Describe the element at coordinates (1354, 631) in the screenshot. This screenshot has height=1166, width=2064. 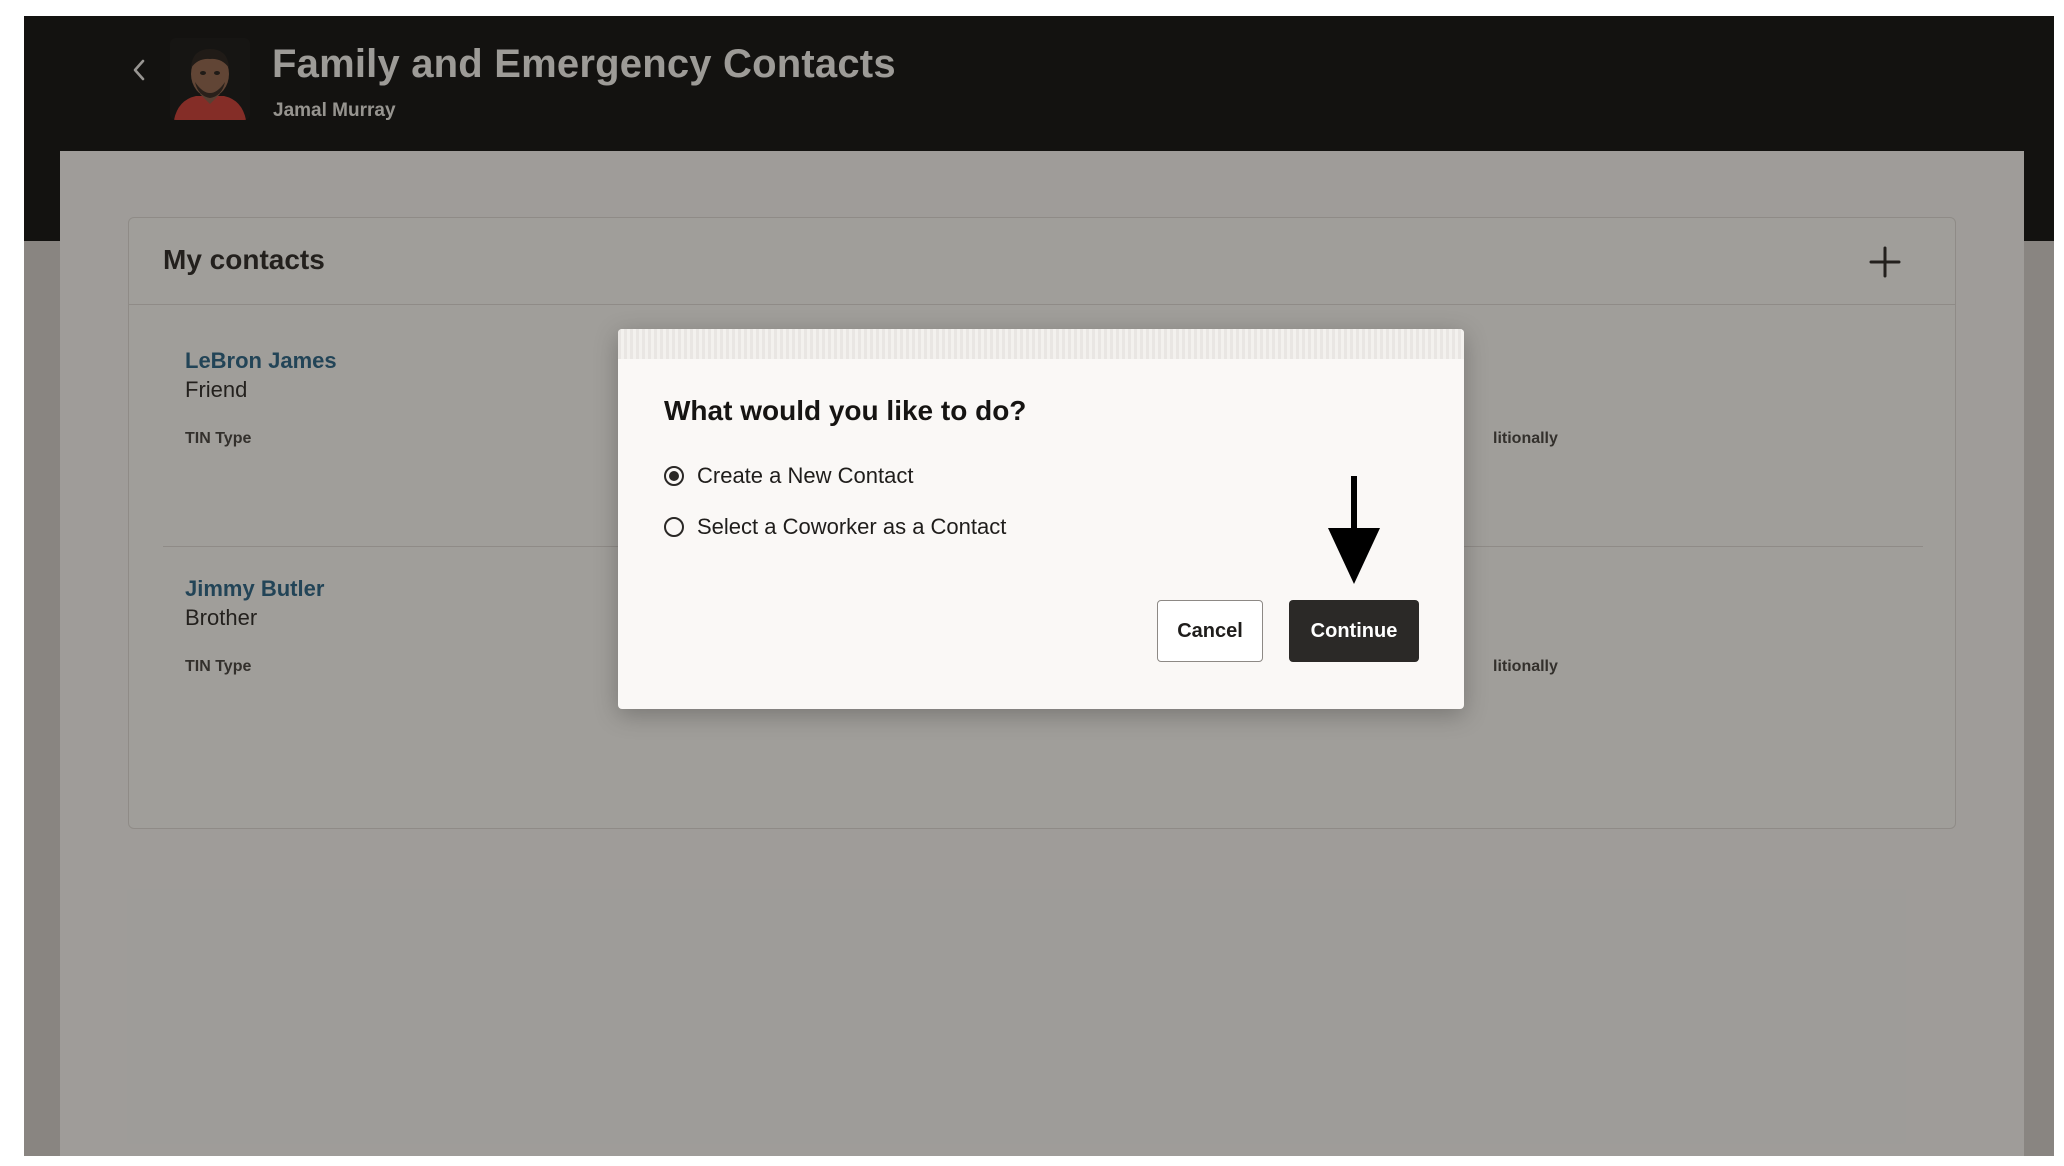
I see `continue-button: Continue` at that location.